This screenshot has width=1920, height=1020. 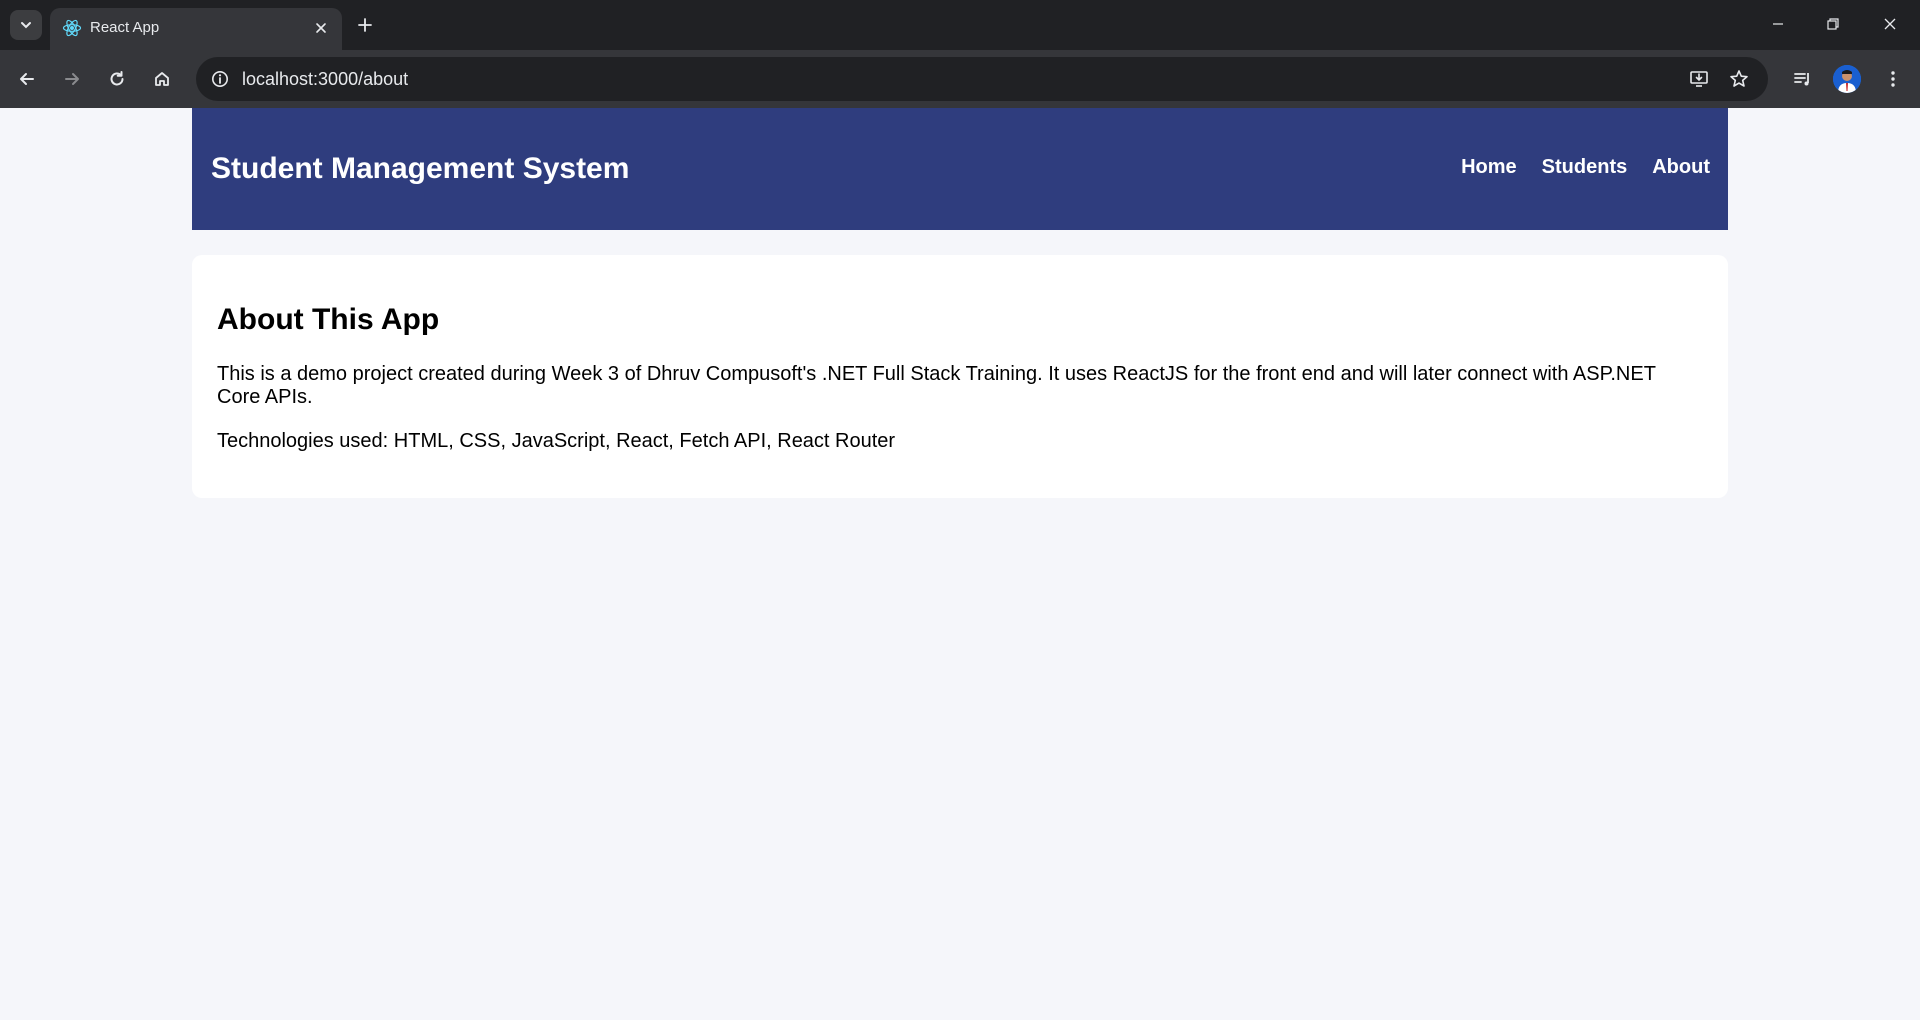 I want to click on tab-search-button, so click(x=26, y=25).